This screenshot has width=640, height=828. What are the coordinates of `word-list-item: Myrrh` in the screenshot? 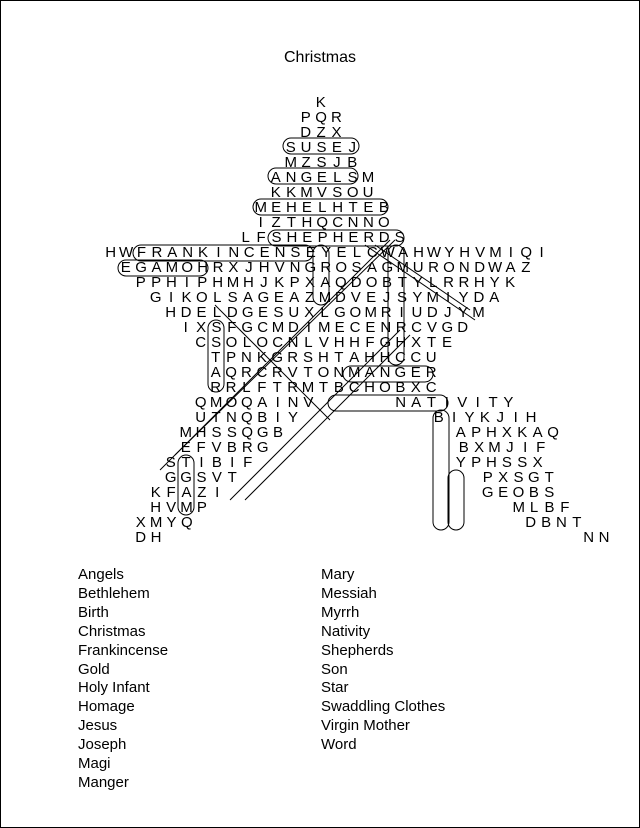 It's located at (340, 612).